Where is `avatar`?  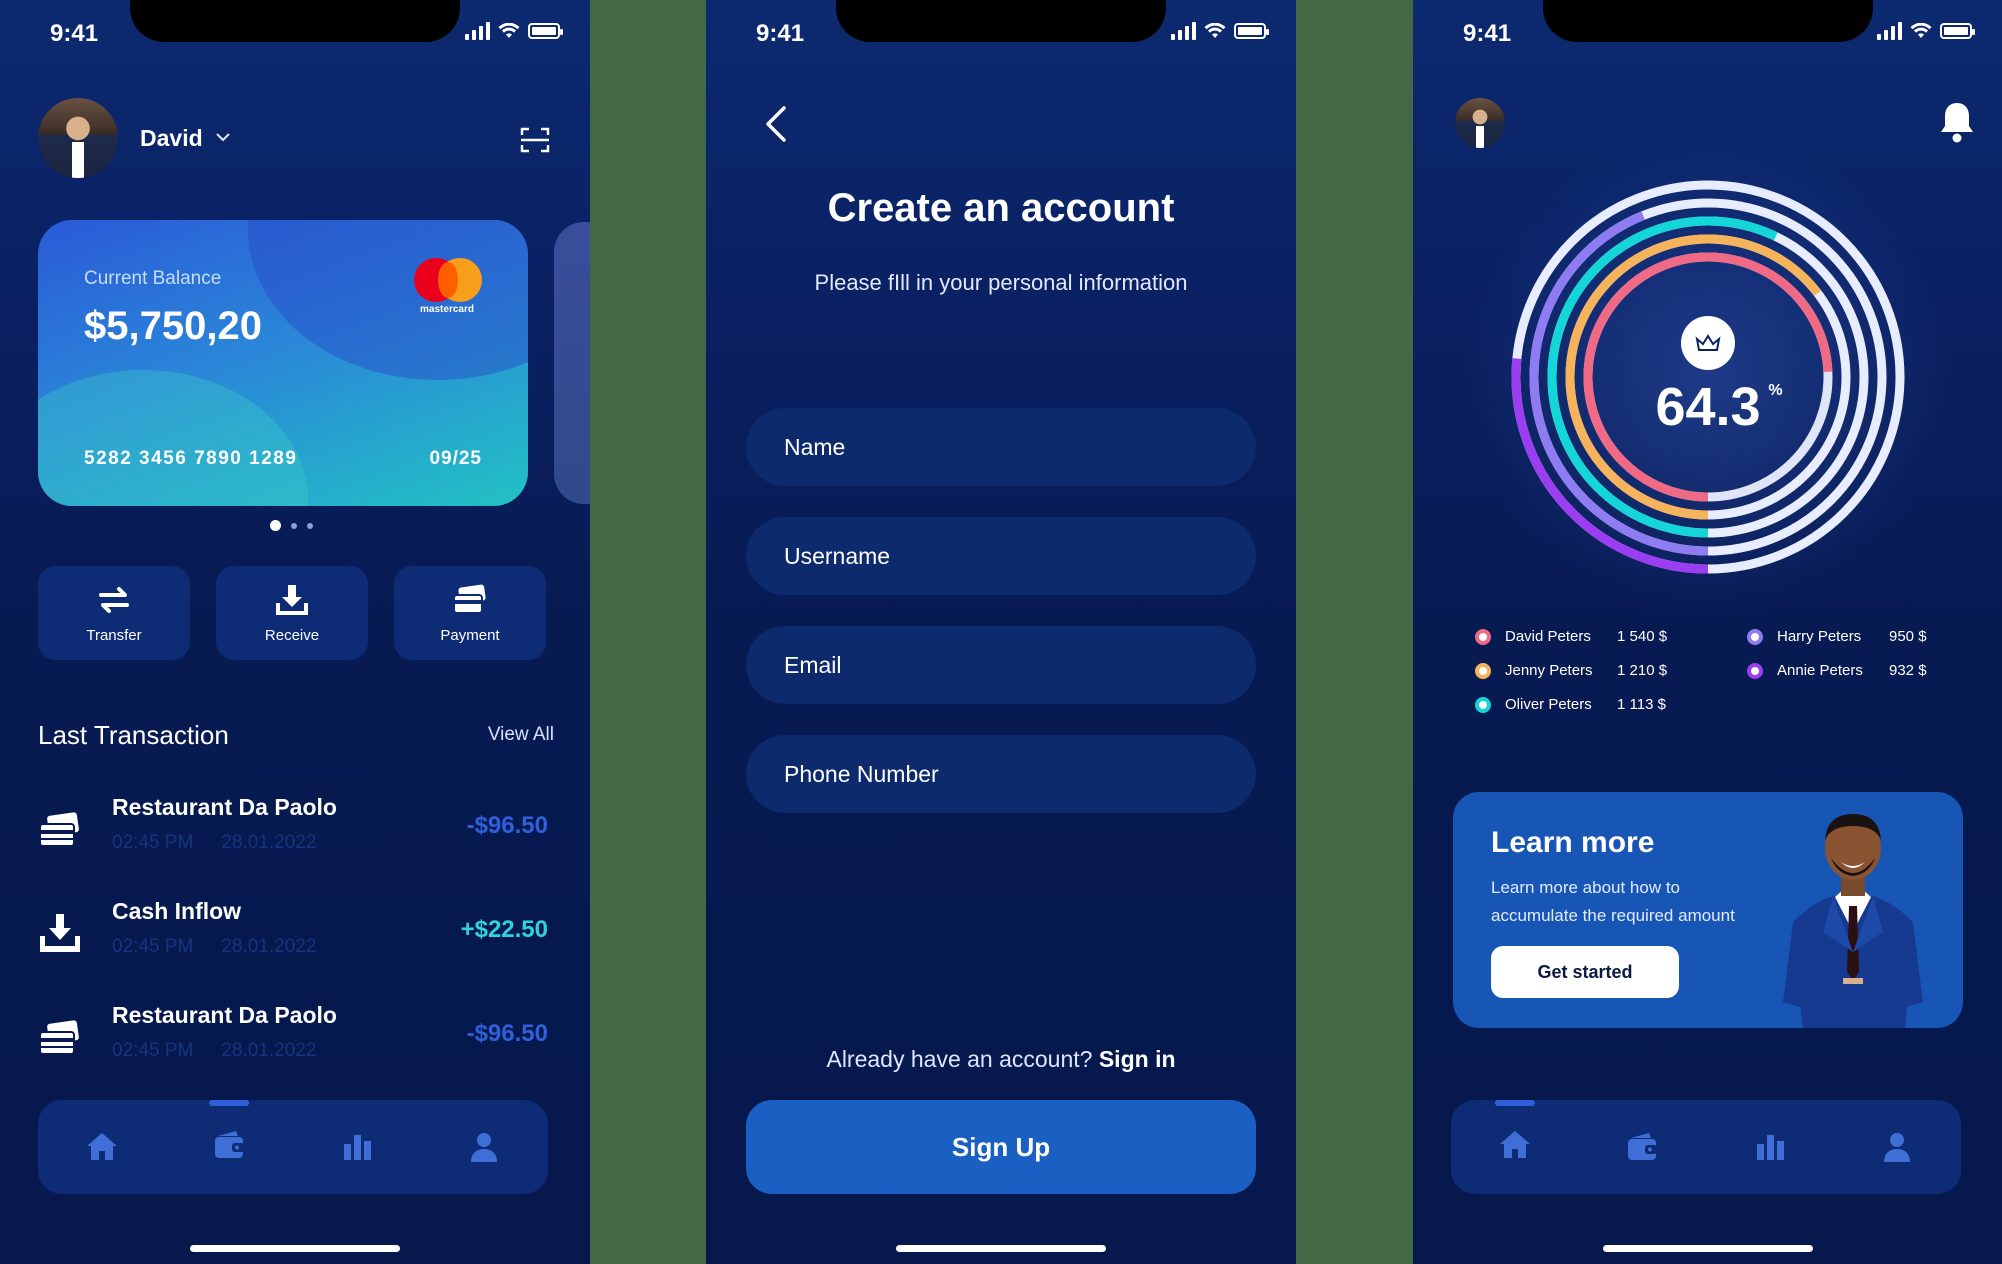
avatar is located at coordinates (1480, 123).